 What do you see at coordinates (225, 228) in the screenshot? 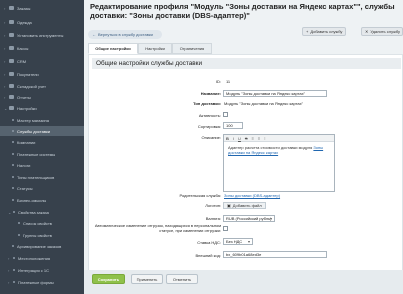
I see `auto-change-checkbox` at bounding box center [225, 228].